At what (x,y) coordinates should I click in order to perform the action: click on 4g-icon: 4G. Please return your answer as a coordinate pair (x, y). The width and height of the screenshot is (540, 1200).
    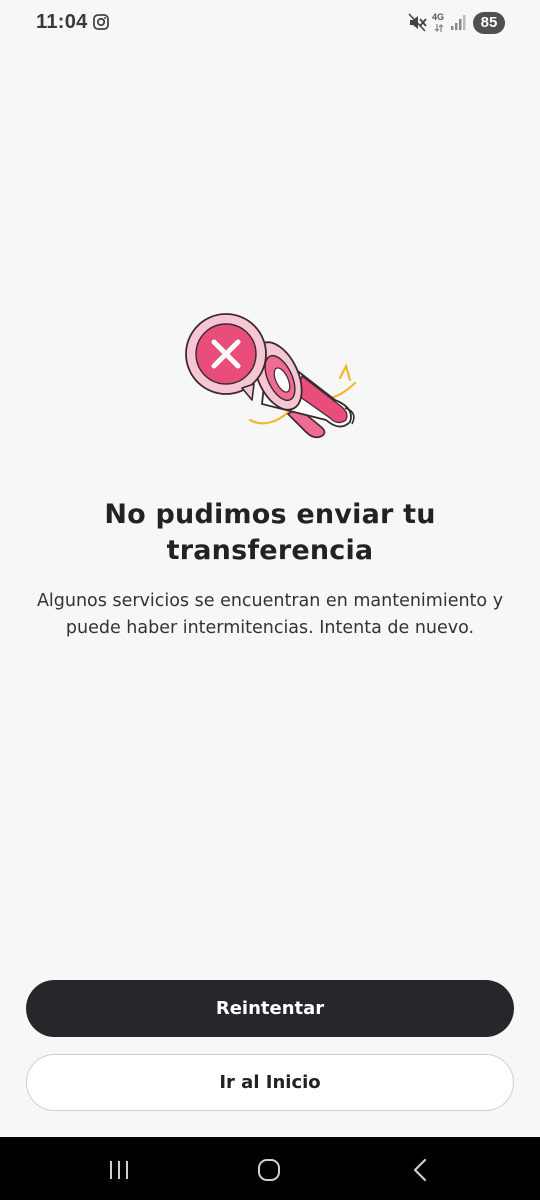
    Looking at the image, I should click on (439, 23).